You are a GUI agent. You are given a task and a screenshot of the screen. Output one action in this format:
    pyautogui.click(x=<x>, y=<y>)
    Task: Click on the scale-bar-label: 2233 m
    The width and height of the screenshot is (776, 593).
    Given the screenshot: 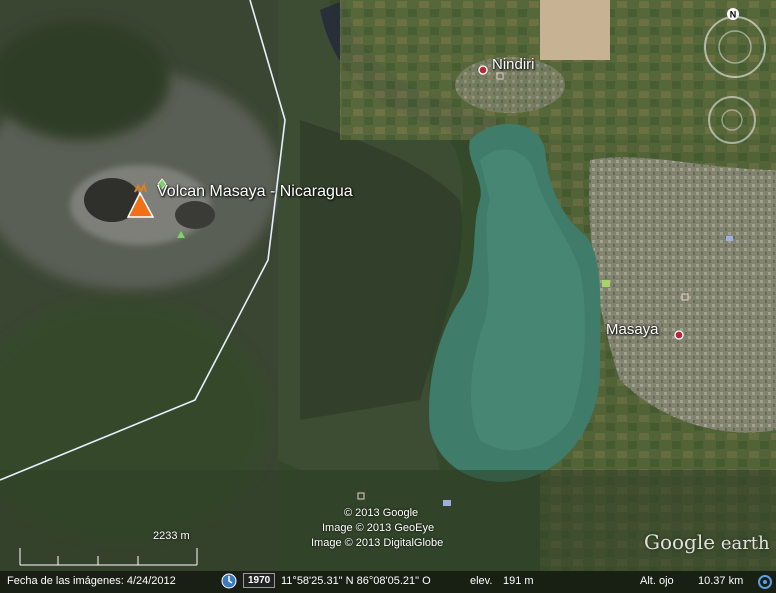 What is the action you would take?
    pyautogui.click(x=171, y=536)
    